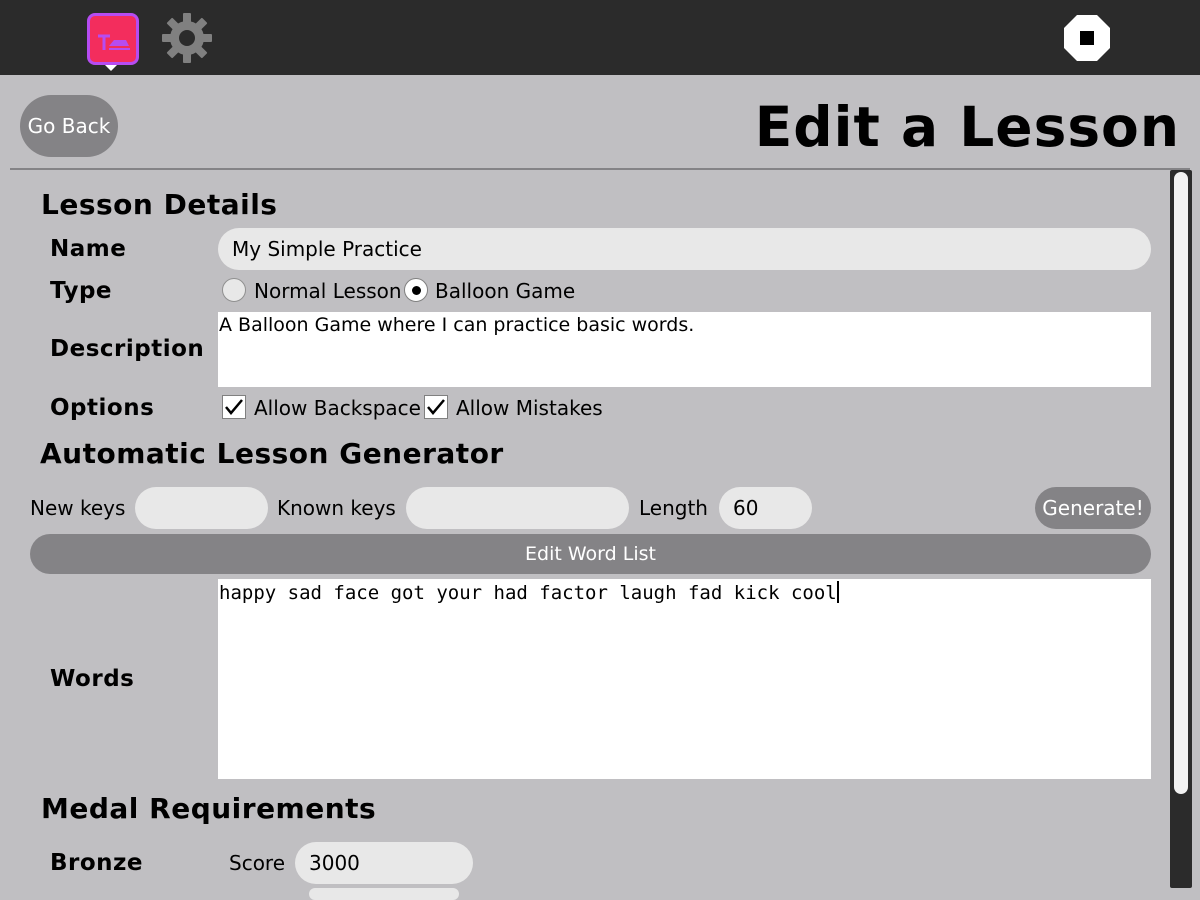 Image resolution: width=1200 pixels, height=900 pixels. I want to click on known-keys-input, so click(517, 508).